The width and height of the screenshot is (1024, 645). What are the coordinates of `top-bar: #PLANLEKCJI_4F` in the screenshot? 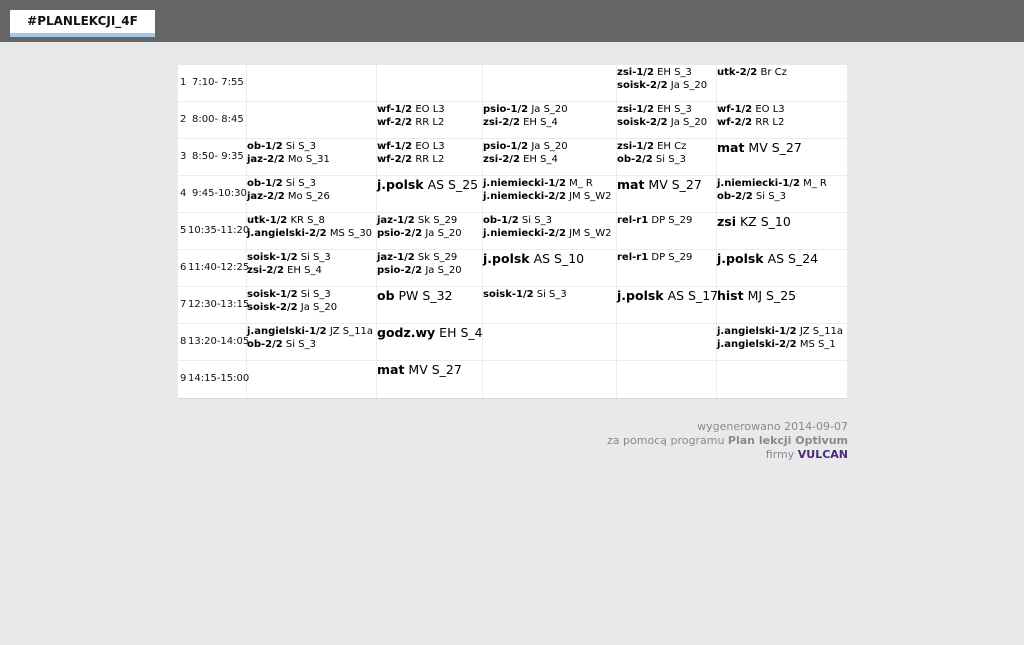 It's located at (512, 21).